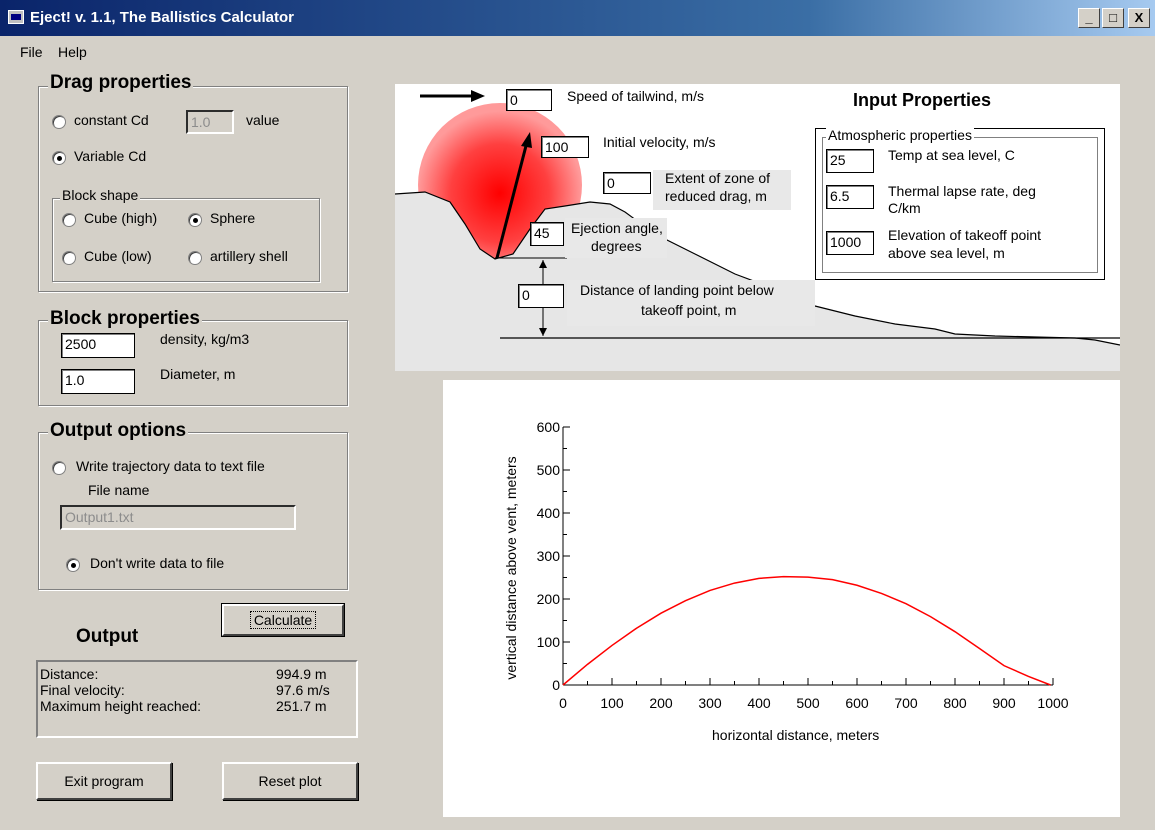 The height and width of the screenshot is (830, 1155). I want to click on ejection-angle-label-2: degrees, so click(616, 246).